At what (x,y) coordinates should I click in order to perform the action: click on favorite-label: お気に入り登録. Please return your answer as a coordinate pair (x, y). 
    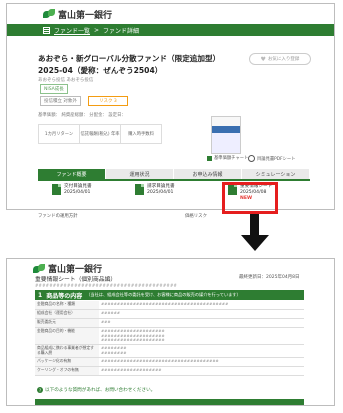
    Looking at the image, I should click on (283, 59).